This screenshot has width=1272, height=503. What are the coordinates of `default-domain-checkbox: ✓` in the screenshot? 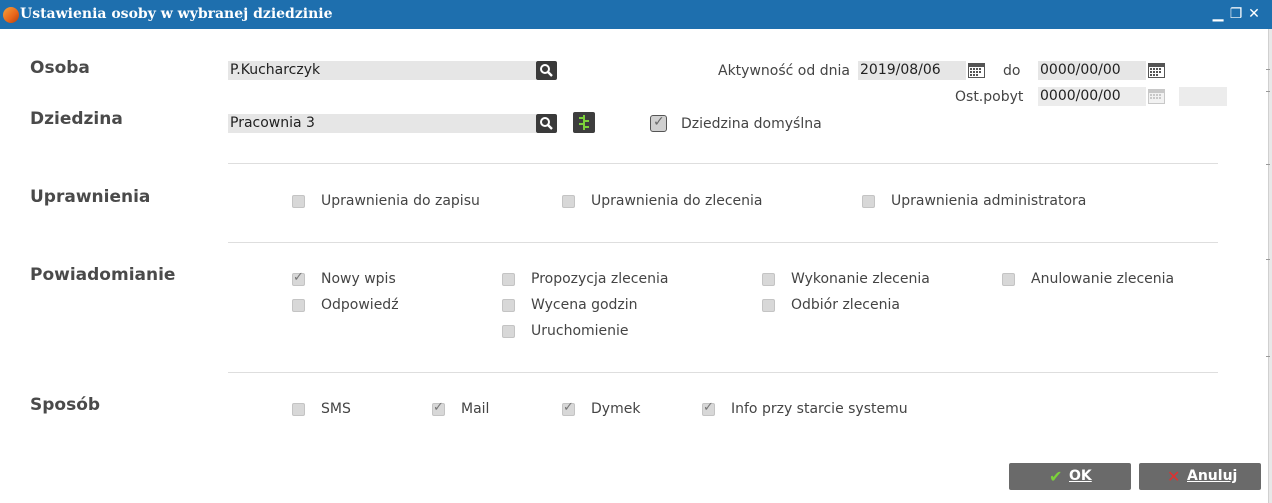 It's located at (658, 123).